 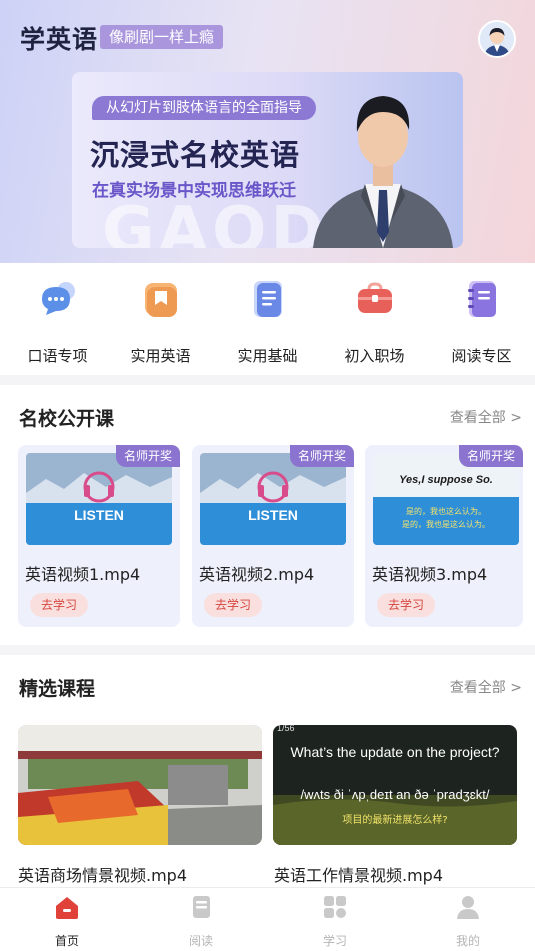 What do you see at coordinates (57, 356) in the screenshot?
I see `quick-nav-label: 口语专项` at bounding box center [57, 356].